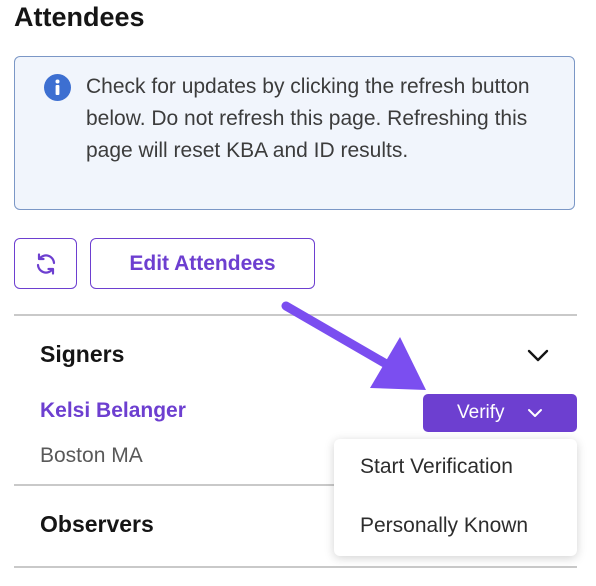 The width and height of the screenshot is (596, 586). What do you see at coordinates (538, 356) in the screenshot?
I see `signers-collapse-chevron-icon` at bounding box center [538, 356].